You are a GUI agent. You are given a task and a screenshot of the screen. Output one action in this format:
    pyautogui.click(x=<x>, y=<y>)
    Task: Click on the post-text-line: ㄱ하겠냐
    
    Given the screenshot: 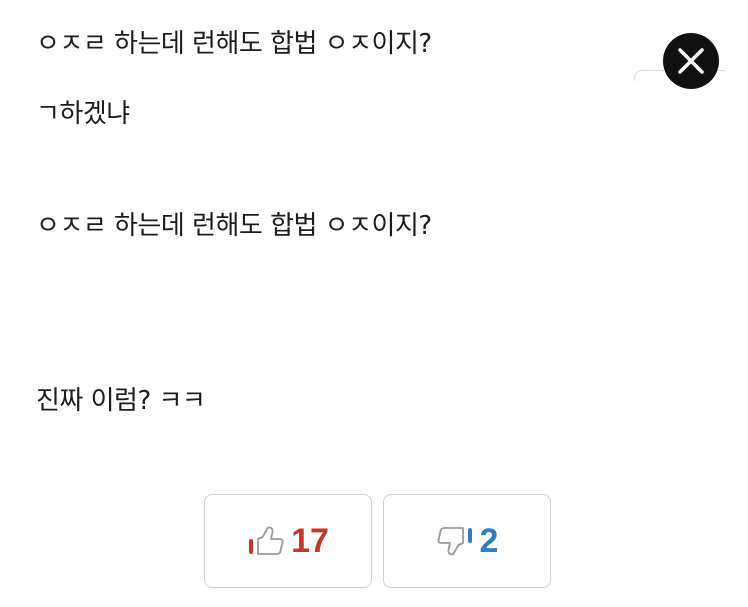 What is the action you would take?
    pyautogui.click(x=83, y=114)
    